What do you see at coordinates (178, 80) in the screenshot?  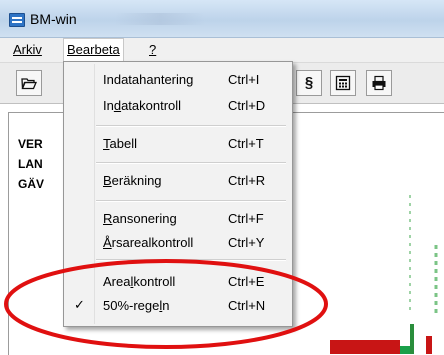 I see `menu-item-indatahantering: Indatahantering Ctrl+I` at bounding box center [178, 80].